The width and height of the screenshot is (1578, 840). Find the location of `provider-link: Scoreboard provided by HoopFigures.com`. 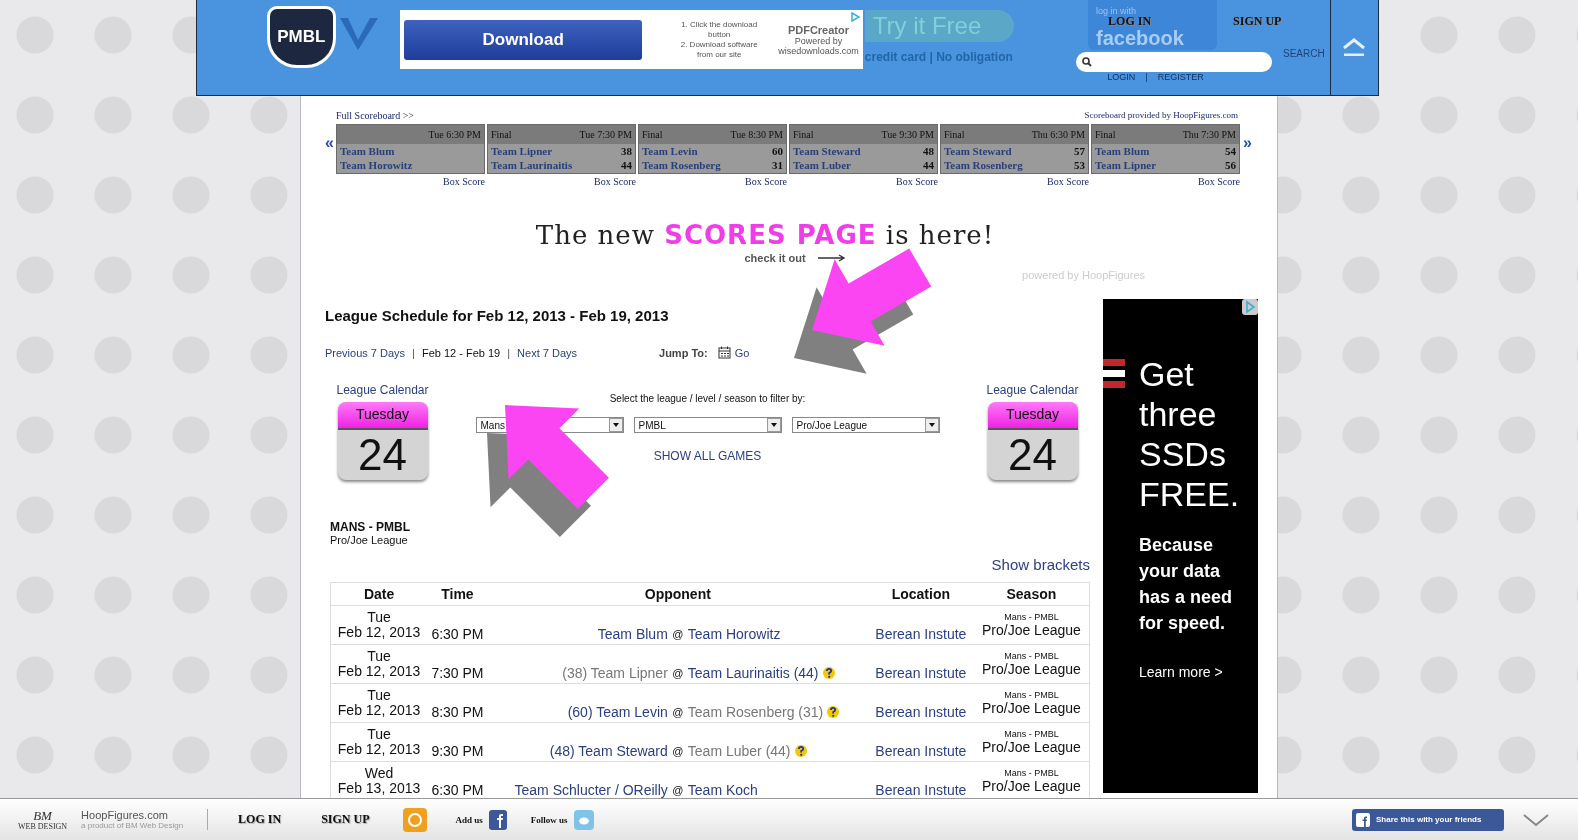

provider-link: Scoreboard provided by HoopFigures.com is located at coordinates (1161, 115).